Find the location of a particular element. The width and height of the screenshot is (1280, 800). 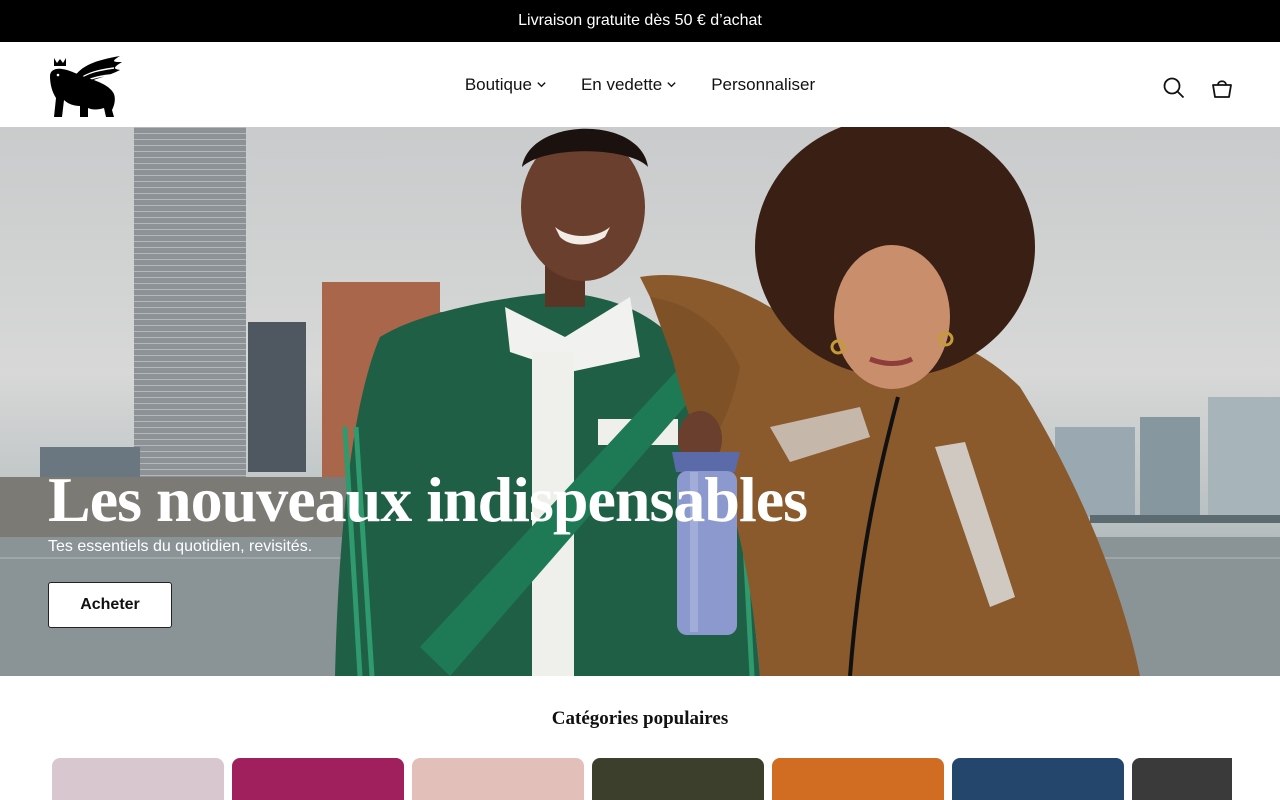

nav-item-boutique: Boutique is located at coordinates (506, 85).